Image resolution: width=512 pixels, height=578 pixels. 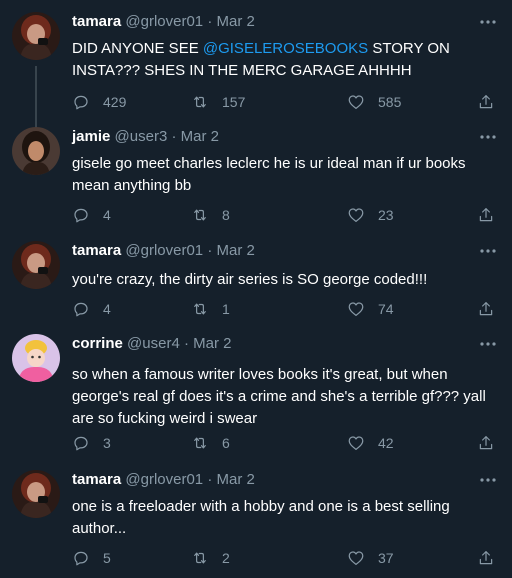 What do you see at coordinates (210, 215) in the screenshot?
I see `retweet-button: 8` at bounding box center [210, 215].